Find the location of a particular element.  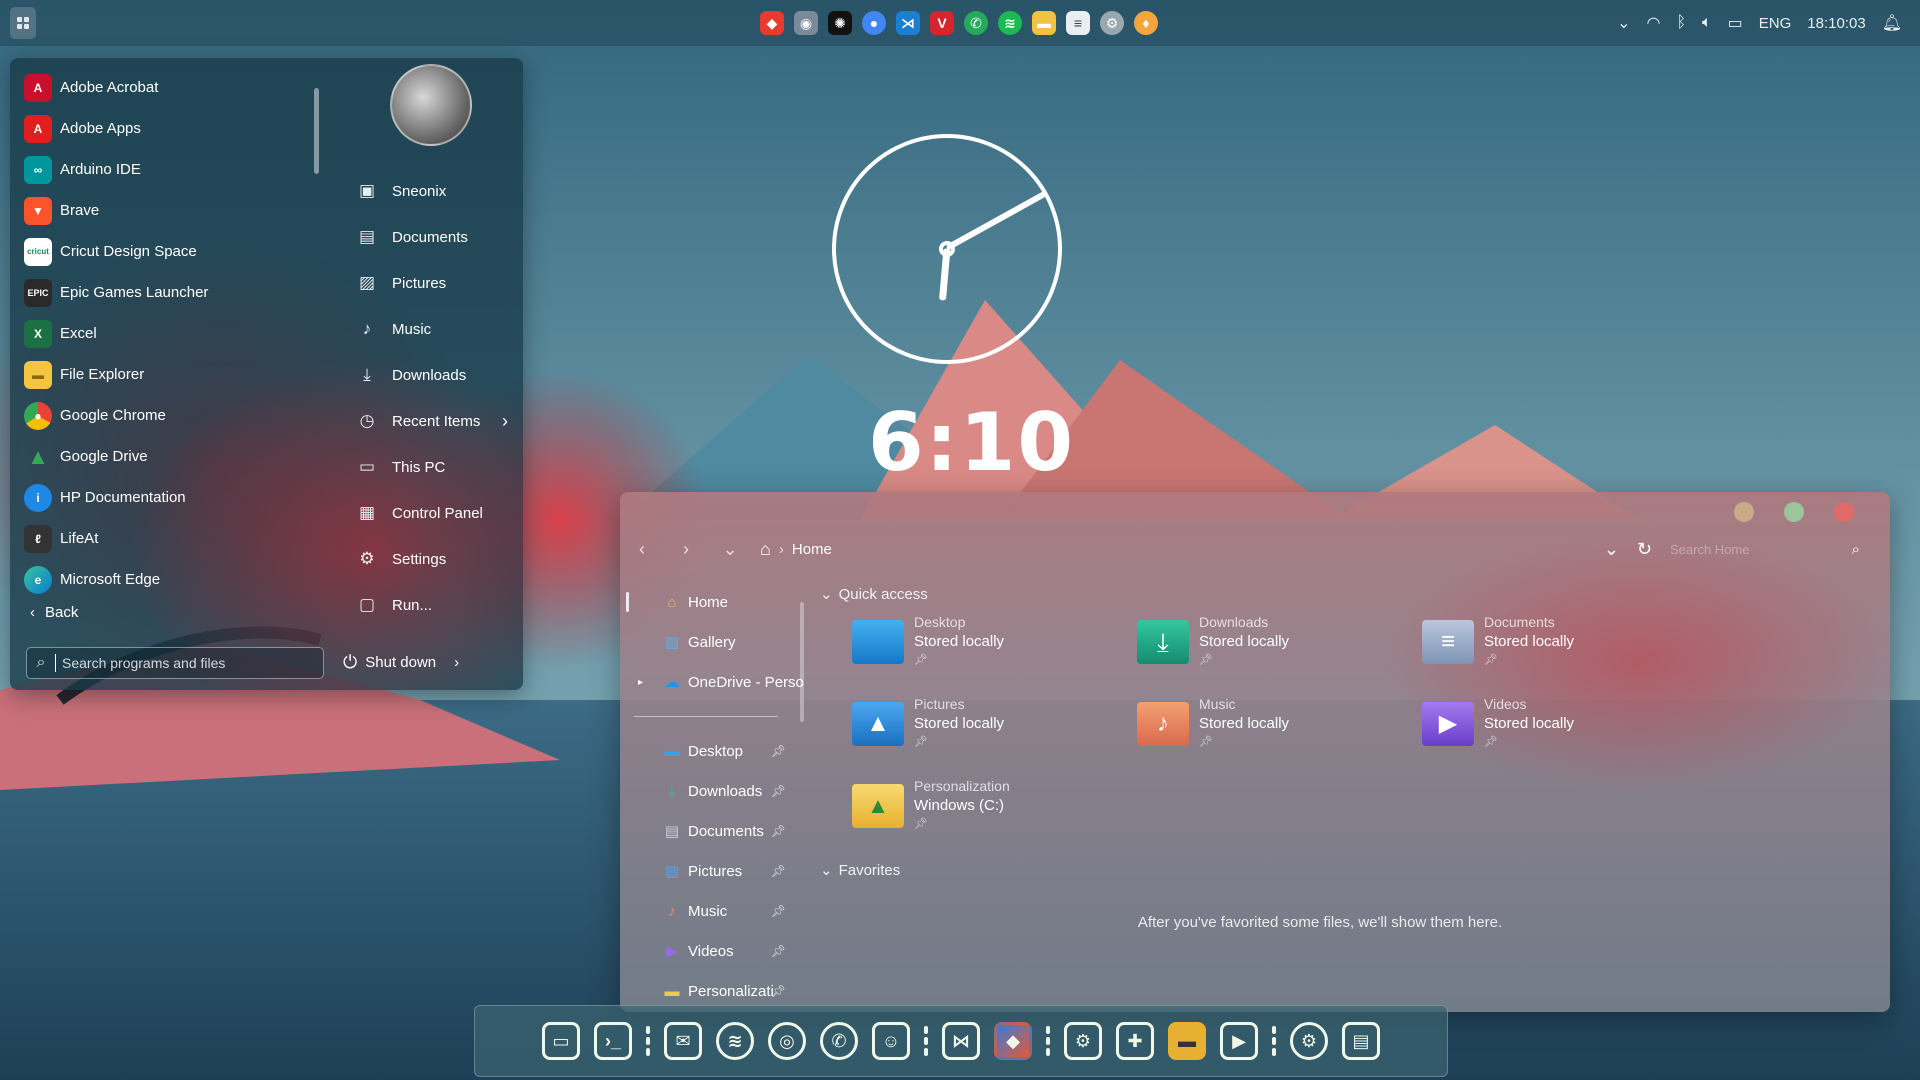

place-documents: ▤ Documents is located at coordinates (430, 237).